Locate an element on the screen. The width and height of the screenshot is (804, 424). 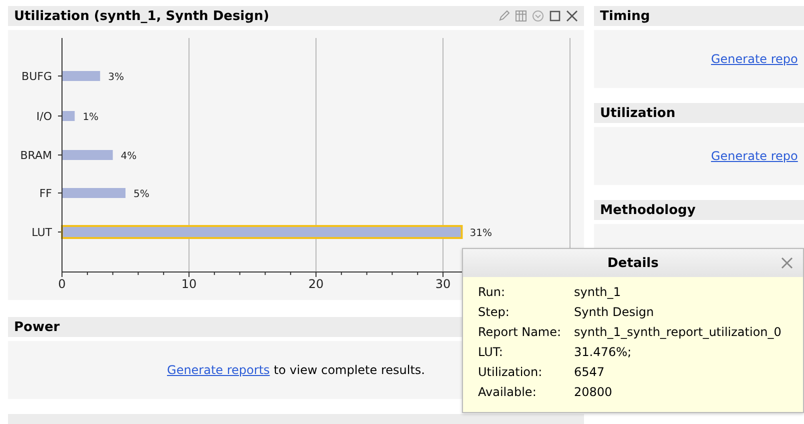
detail-label: Report Name: is located at coordinates (520, 332).